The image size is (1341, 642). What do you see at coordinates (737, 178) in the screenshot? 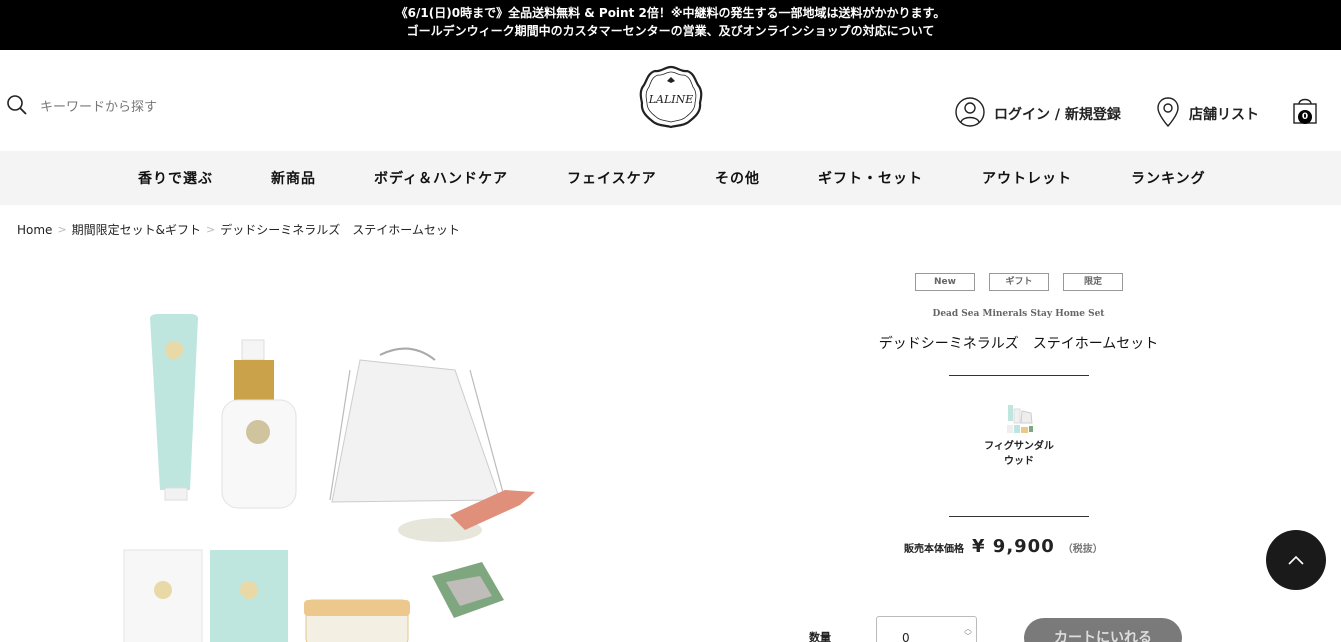
I see `nav-item-other: その他` at bounding box center [737, 178].